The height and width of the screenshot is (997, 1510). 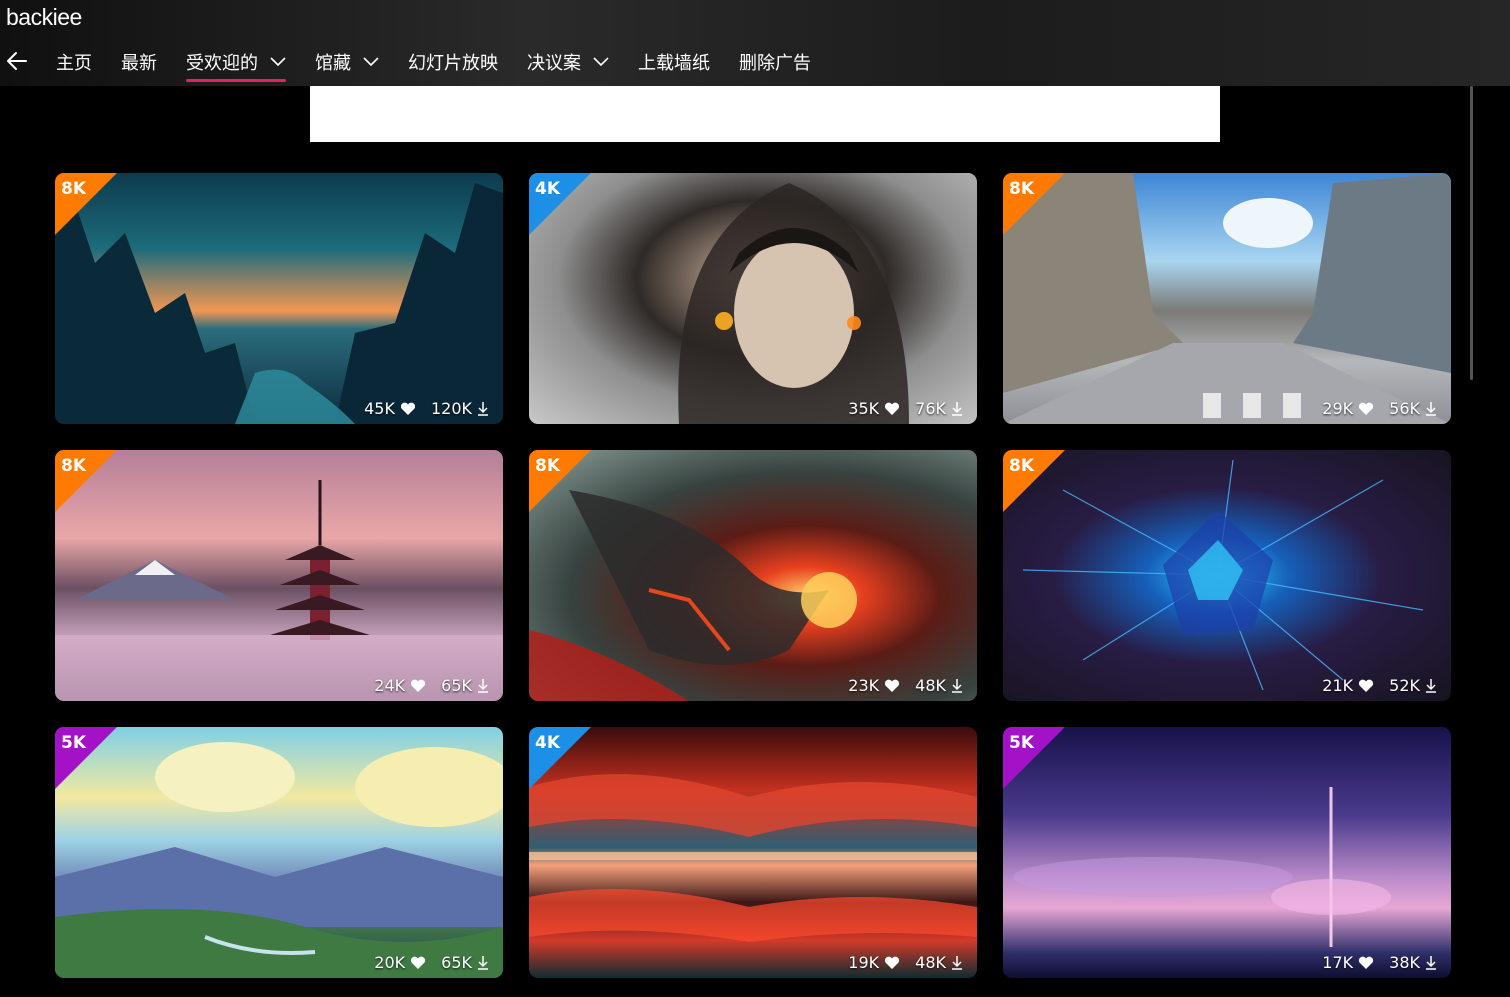 I want to click on main-nav: 主页 最新 受欢迎的 馆藏 幻灯片放映 决议案 上载墙纸 删除广告, so click(x=448, y=64).